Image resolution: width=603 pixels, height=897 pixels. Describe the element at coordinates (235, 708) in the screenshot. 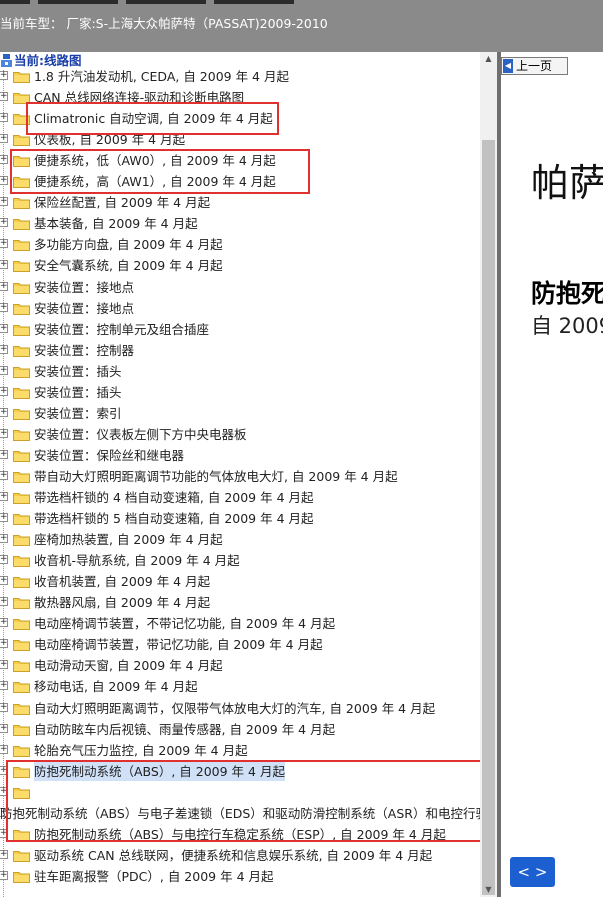

I see `tree-item-label: 自动大灯照明距离调节，仅限带气体放电大灯的汽车, 自 2009 年 4 月起` at that location.